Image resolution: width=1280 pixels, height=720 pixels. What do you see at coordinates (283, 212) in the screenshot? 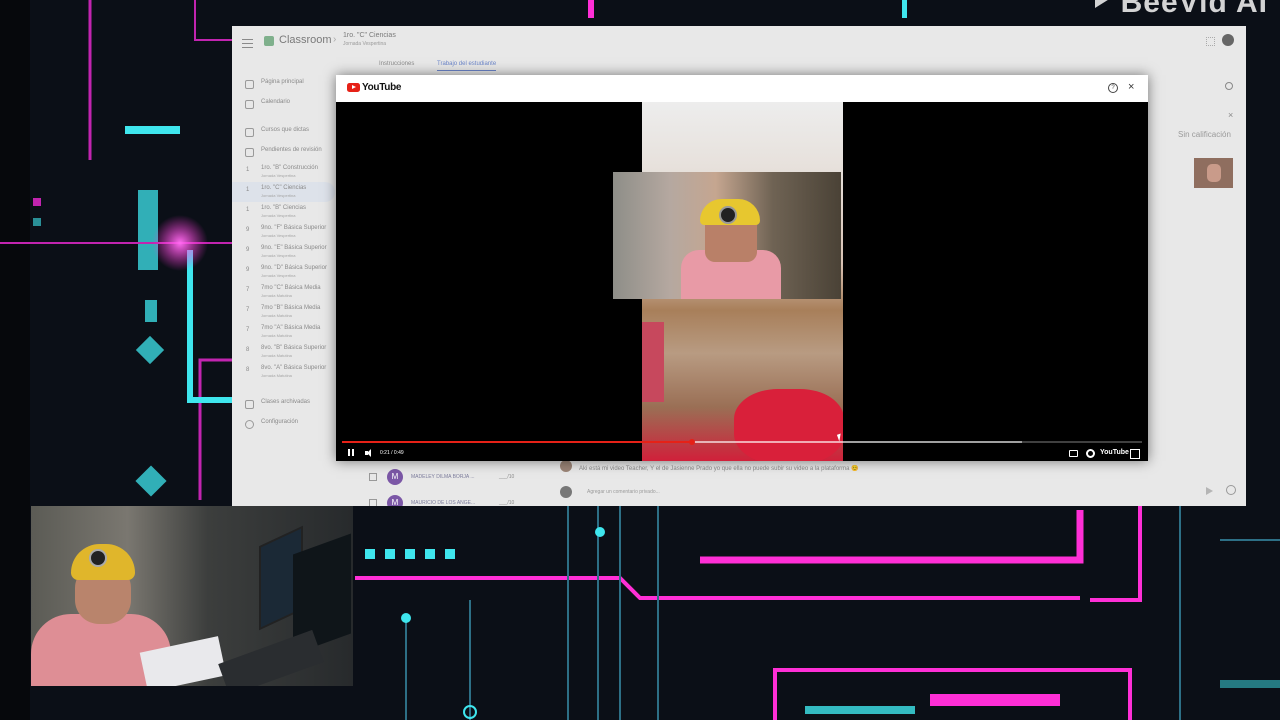
I see `sidebar-class-item: 1 1ro. "B" Ciencias Jornada Vespertina` at bounding box center [283, 212].